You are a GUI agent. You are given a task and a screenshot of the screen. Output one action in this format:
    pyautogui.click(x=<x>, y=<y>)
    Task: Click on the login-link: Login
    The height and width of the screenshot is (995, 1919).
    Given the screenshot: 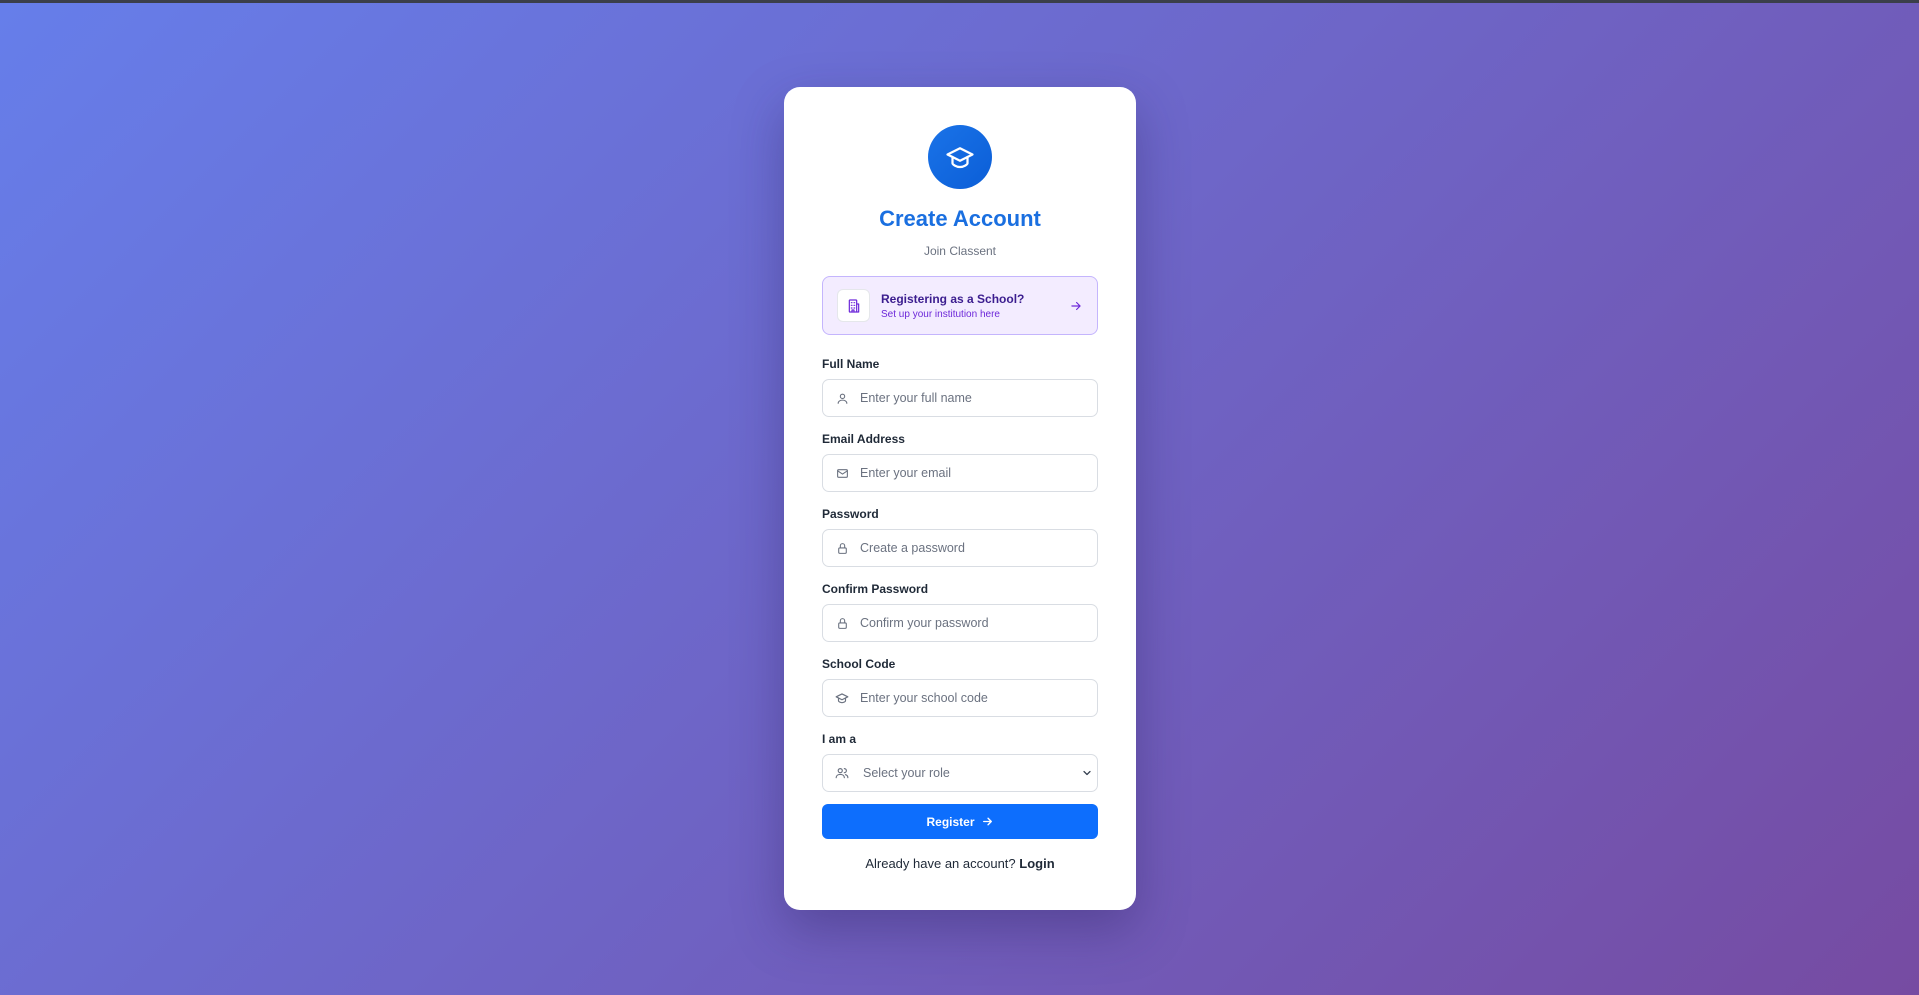 What is the action you would take?
    pyautogui.click(x=1036, y=863)
    